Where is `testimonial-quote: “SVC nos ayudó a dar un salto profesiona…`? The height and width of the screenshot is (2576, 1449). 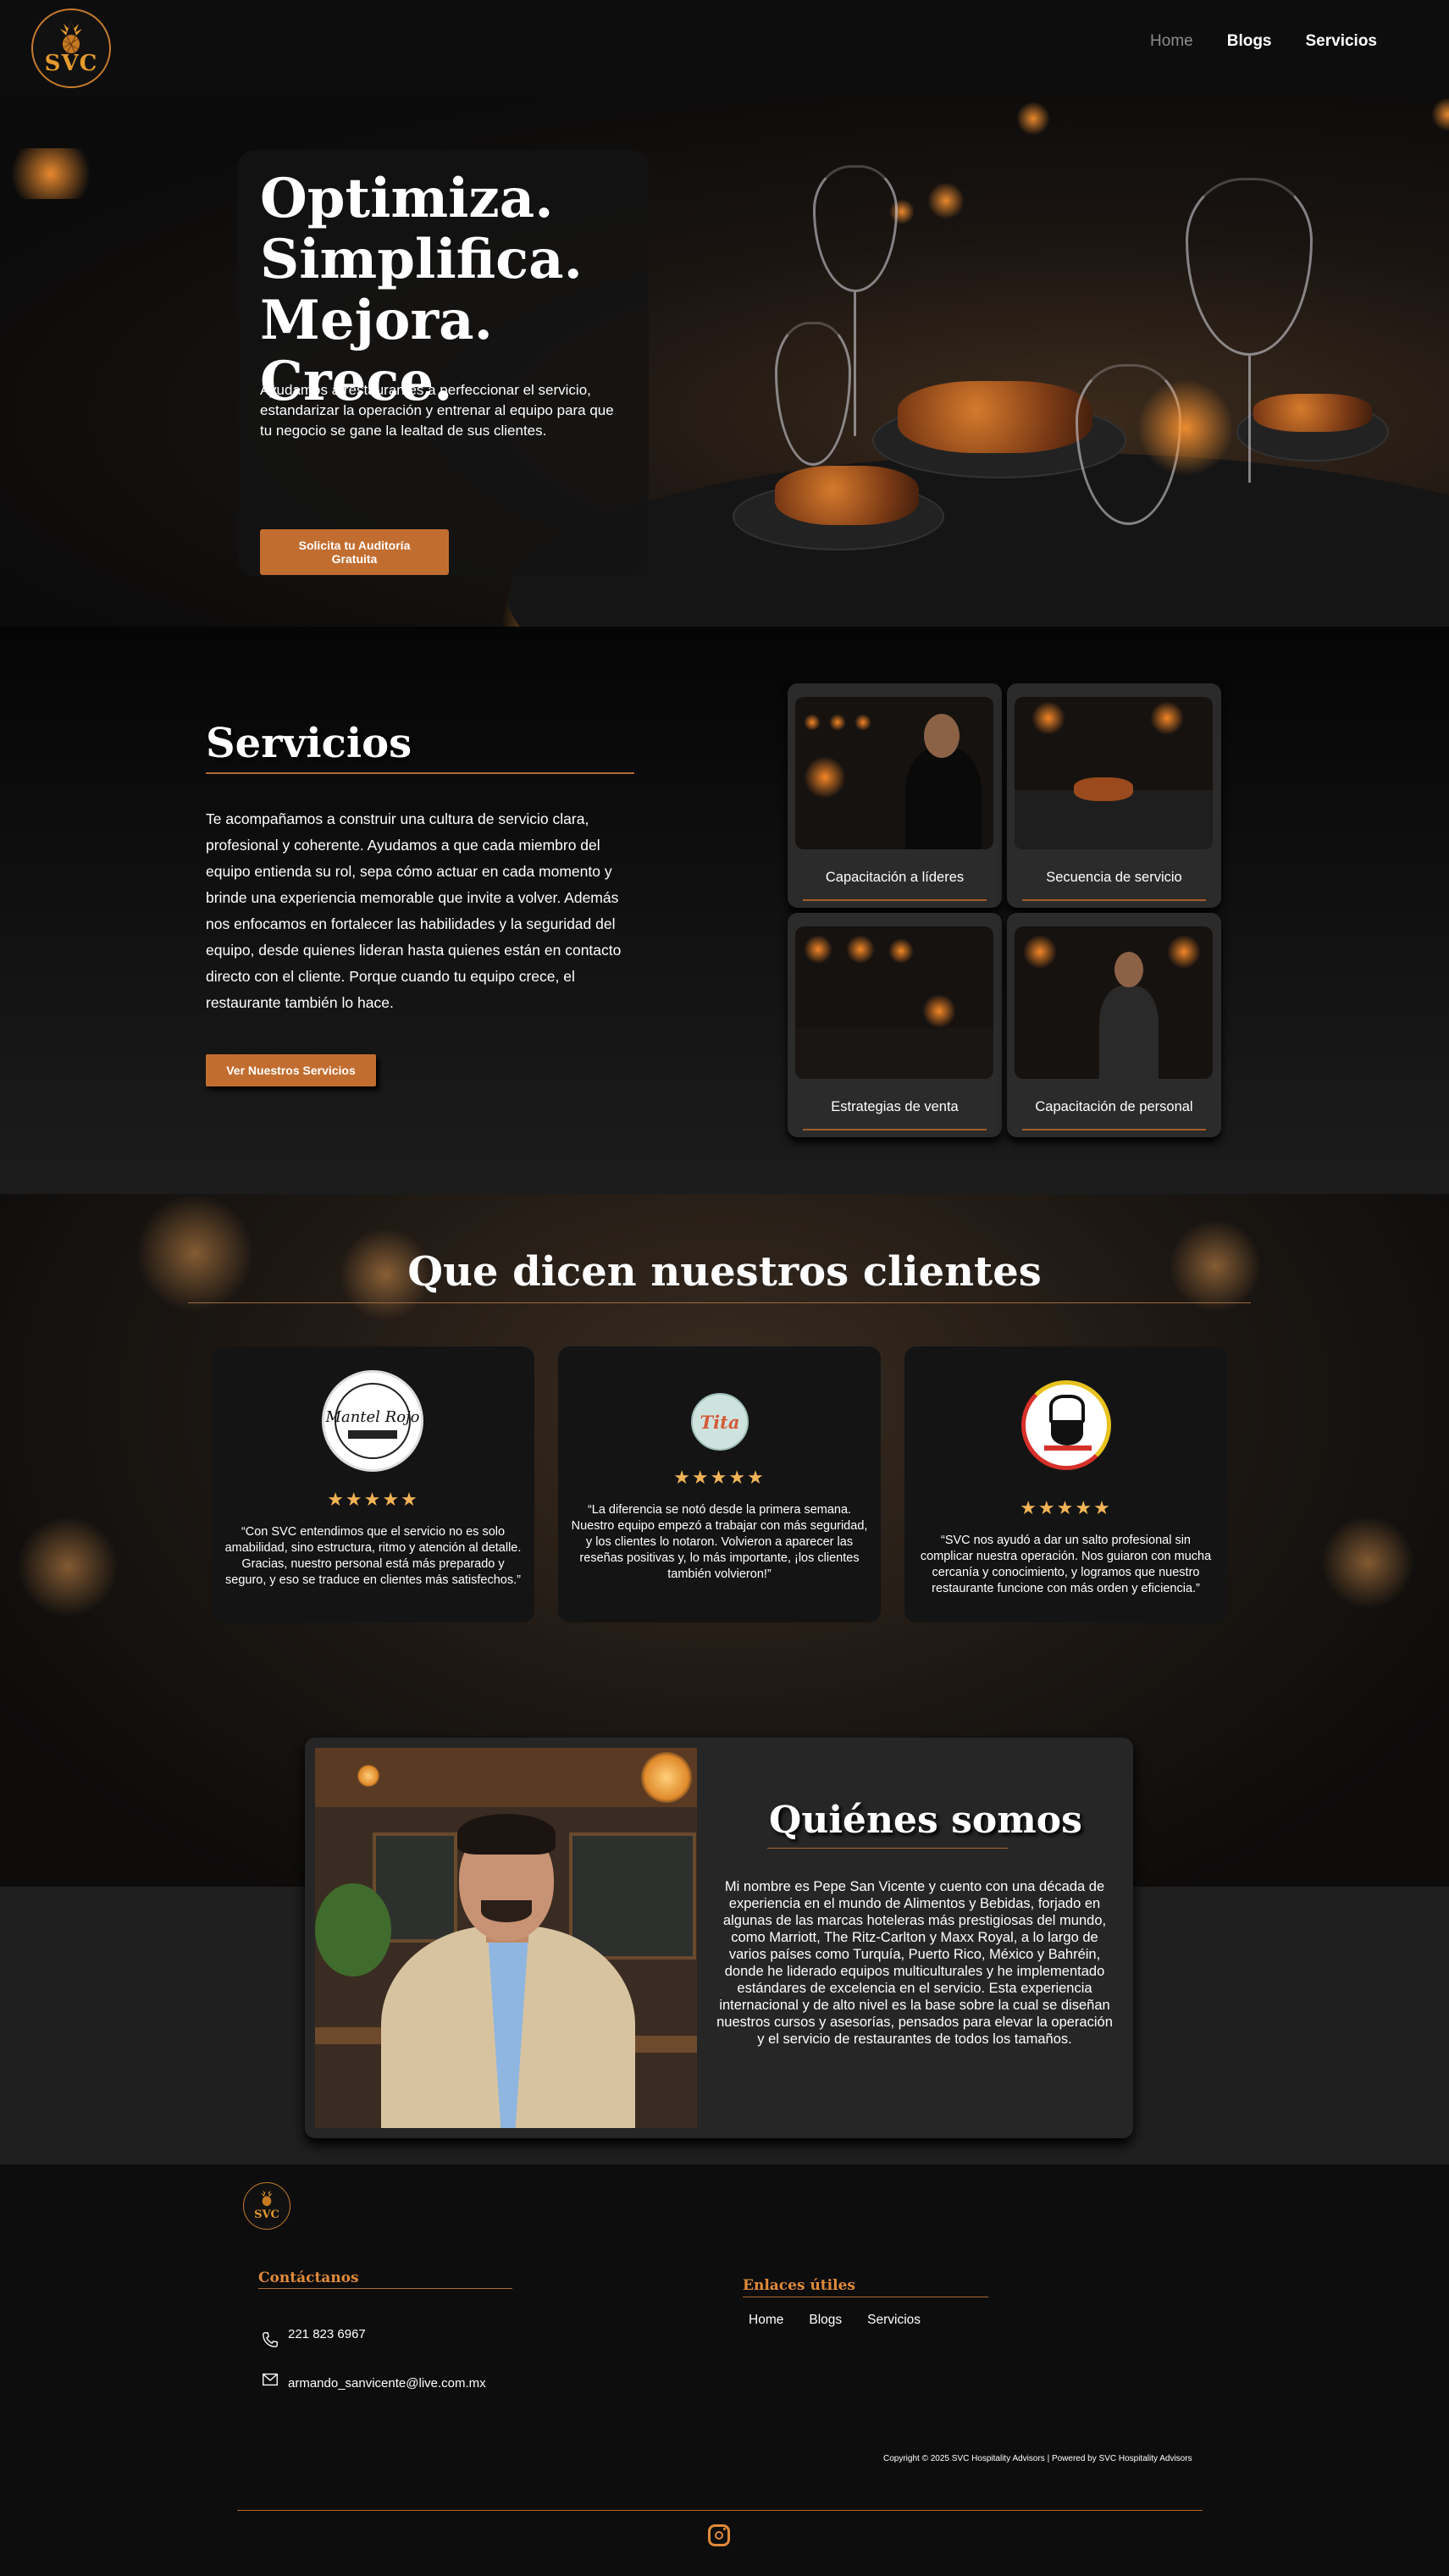 testimonial-quote: “SVC nos ayudó a dar un salto profesiona… is located at coordinates (1066, 1564).